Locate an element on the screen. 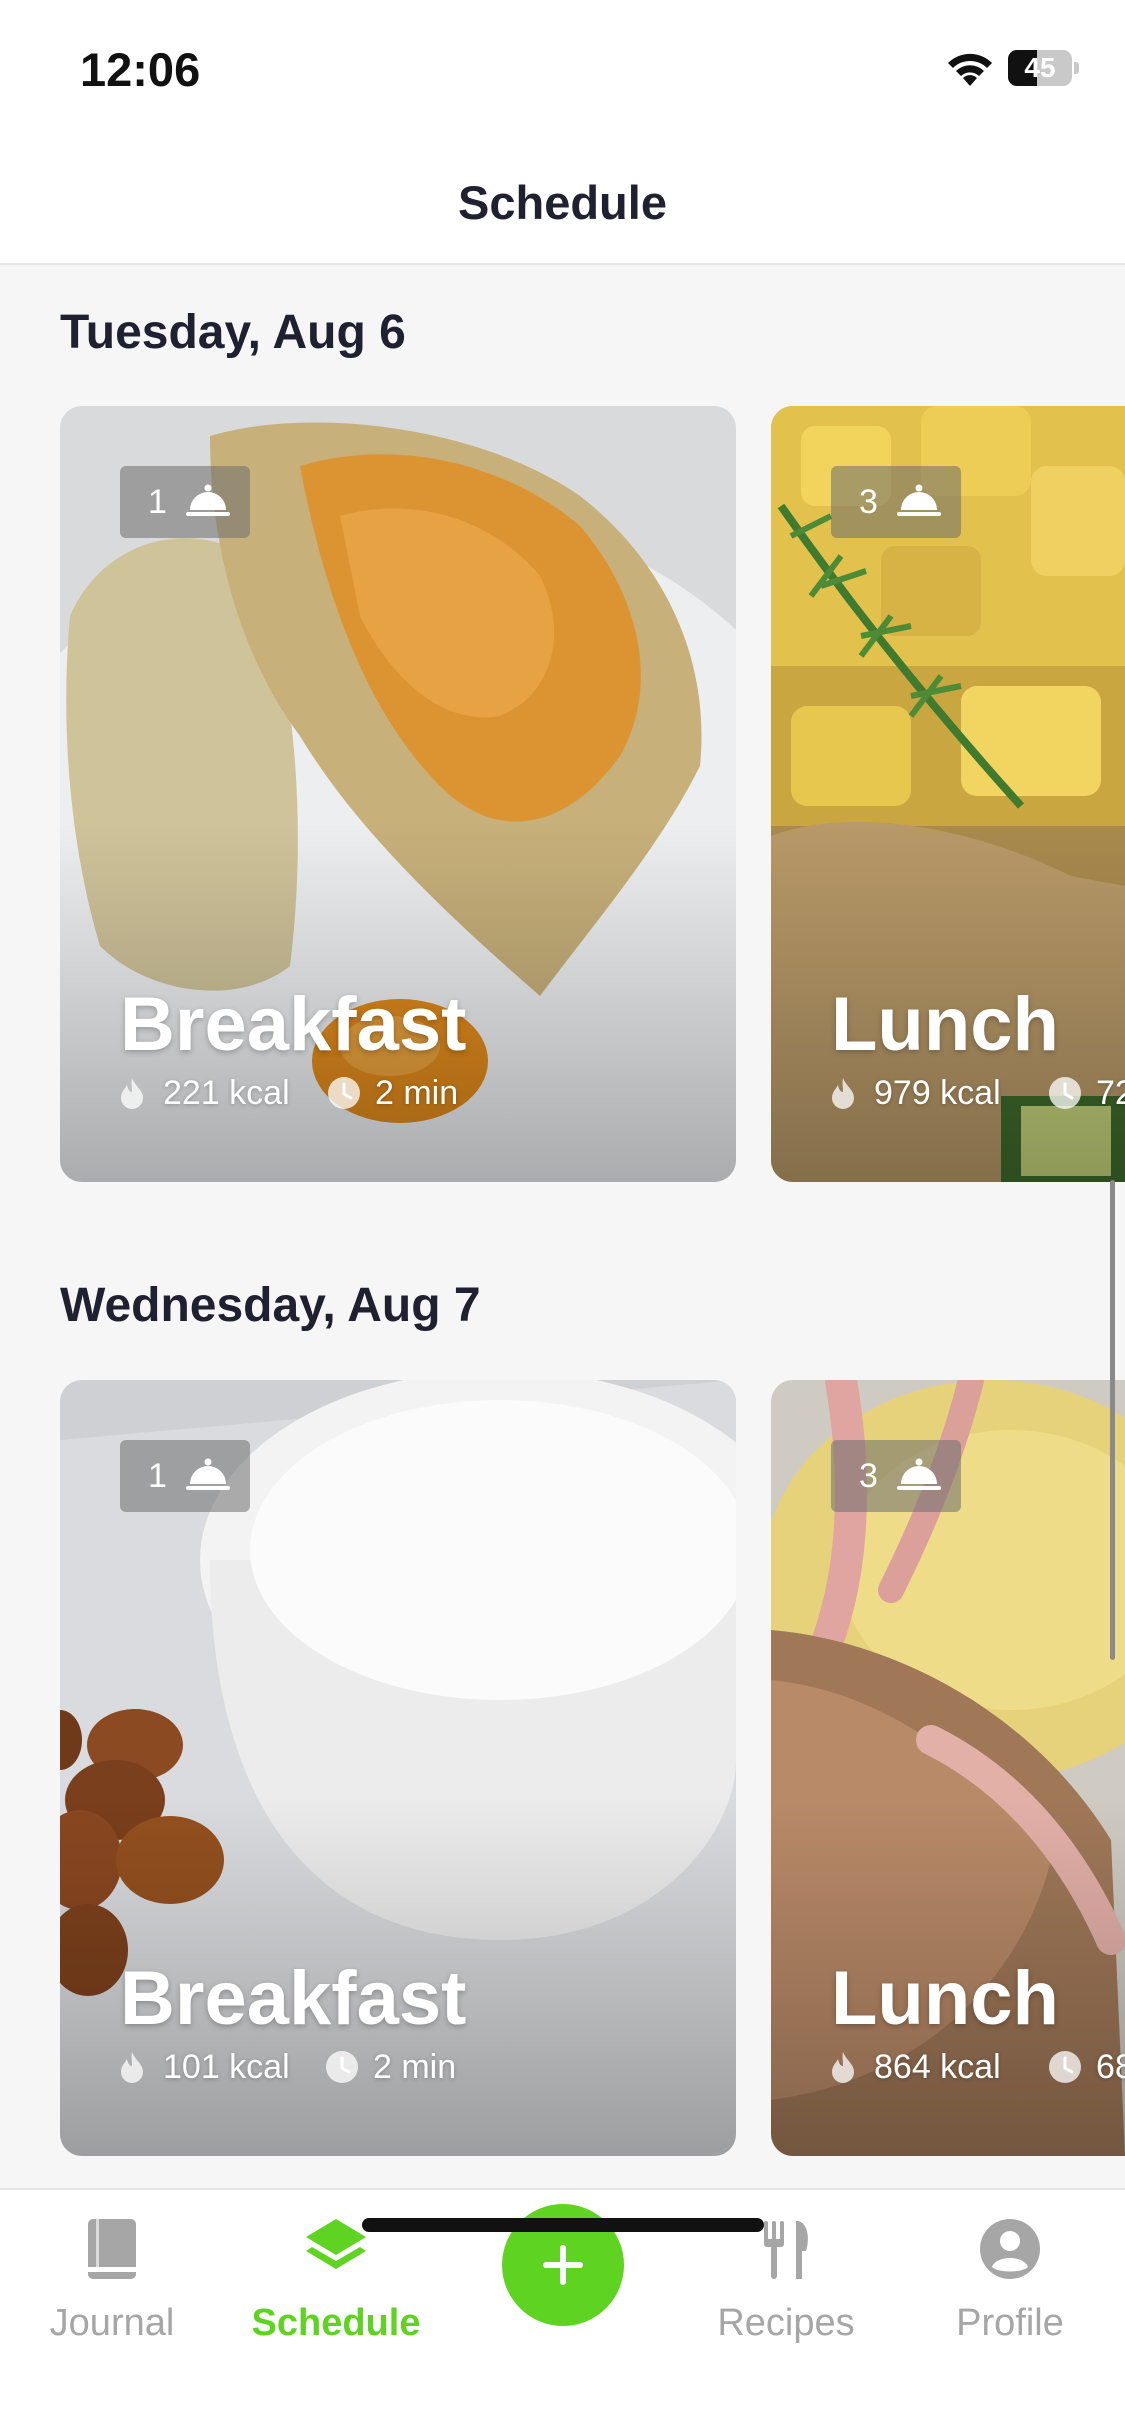 This screenshot has height=2436, width=1125. day-heading: Tuesday, Aug 6 is located at coordinates (233, 332).